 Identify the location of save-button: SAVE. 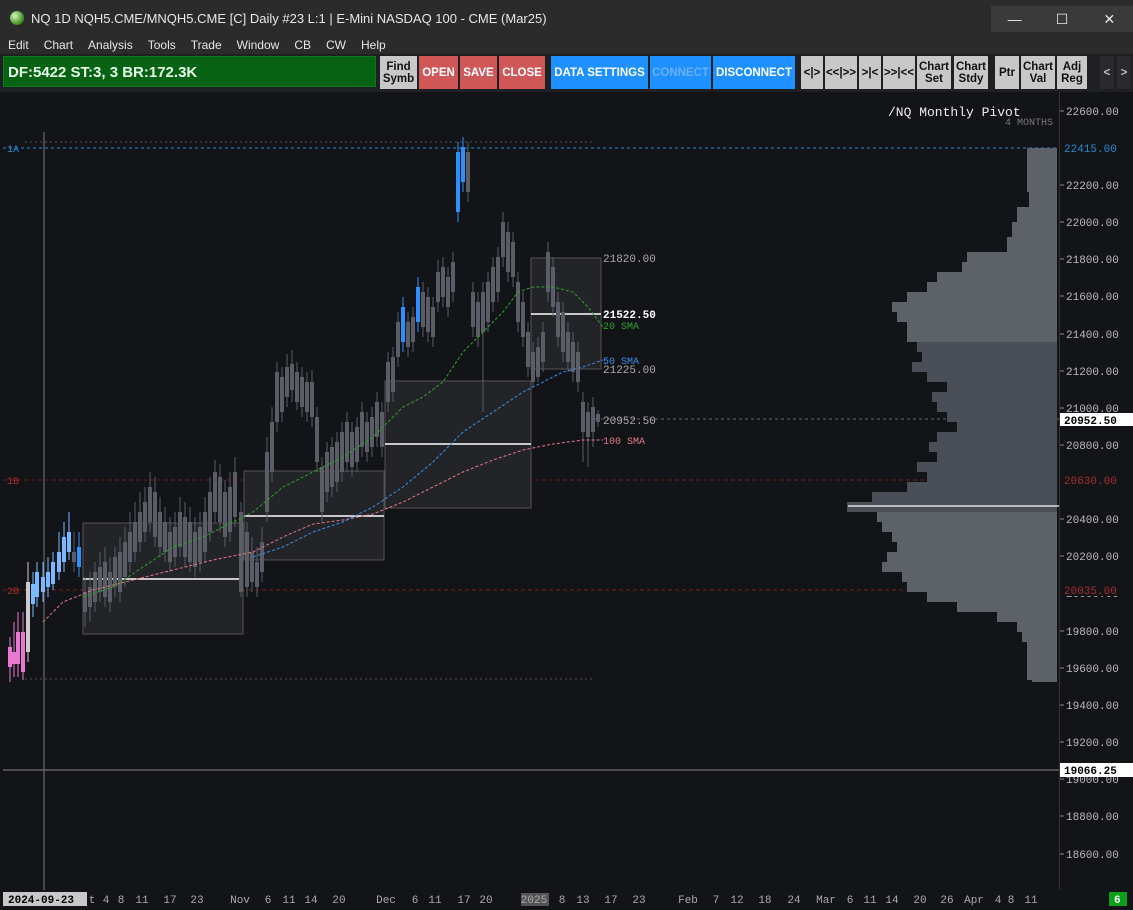
(478, 72).